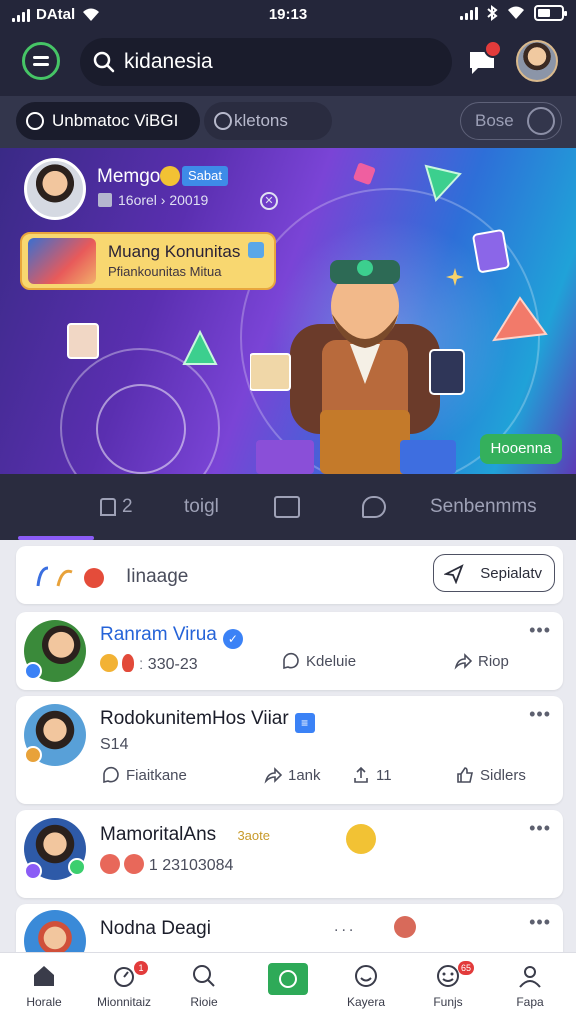 The height and width of the screenshot is (1024, 576). Describe the element at coordinates (268, 121) in the screenshot. I see `tab-inactive: kletons` at that location.